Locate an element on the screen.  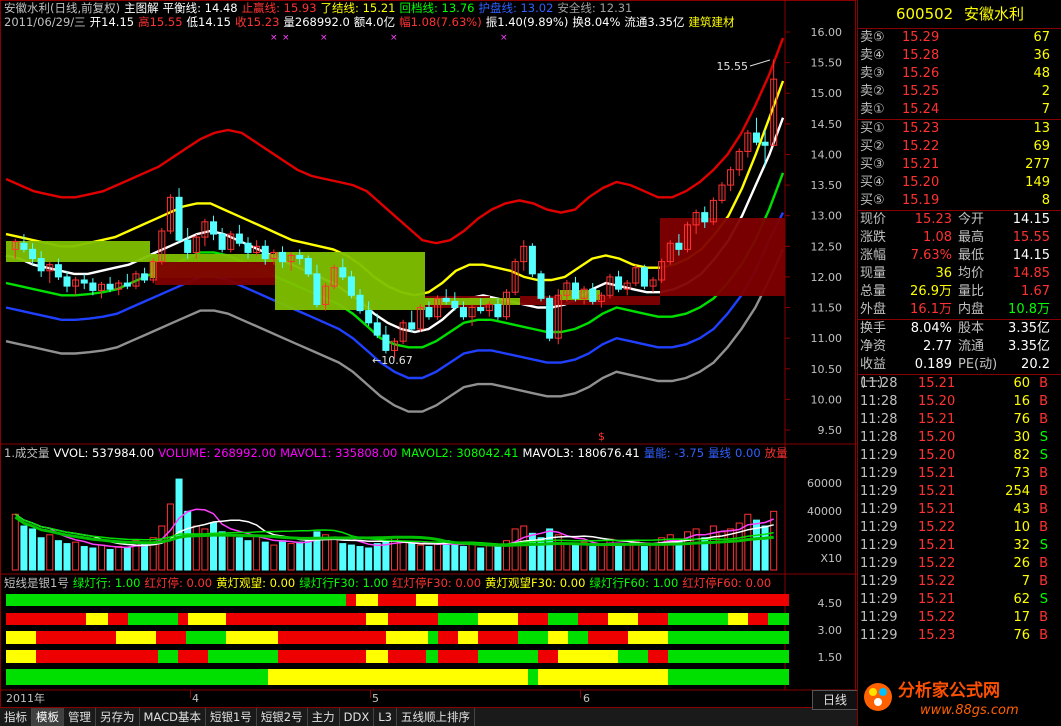
stats-k2: 均价 is located at coordinates (971, 273).